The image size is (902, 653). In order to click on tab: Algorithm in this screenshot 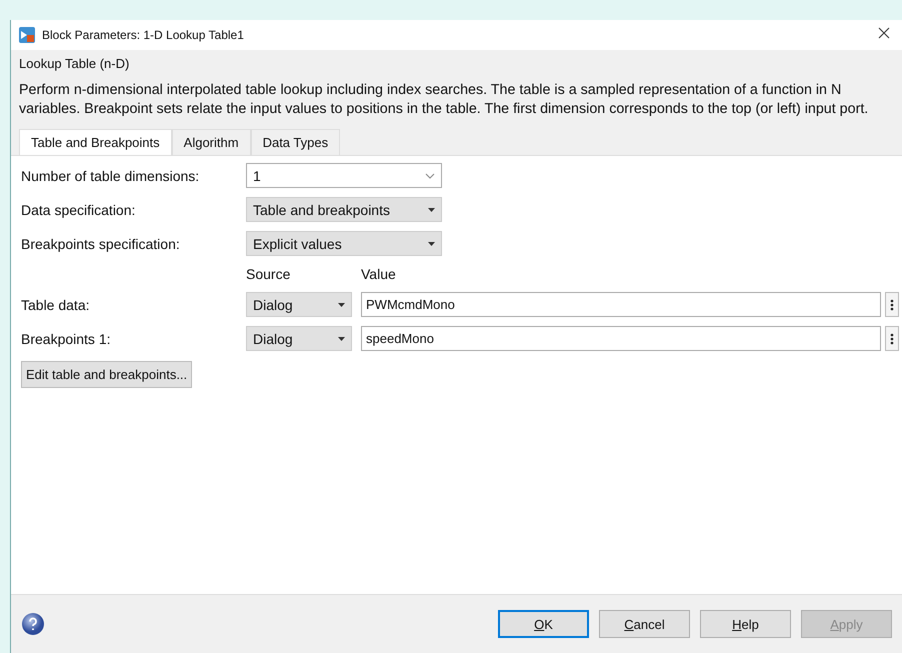, I will do `click(211, 142)`.